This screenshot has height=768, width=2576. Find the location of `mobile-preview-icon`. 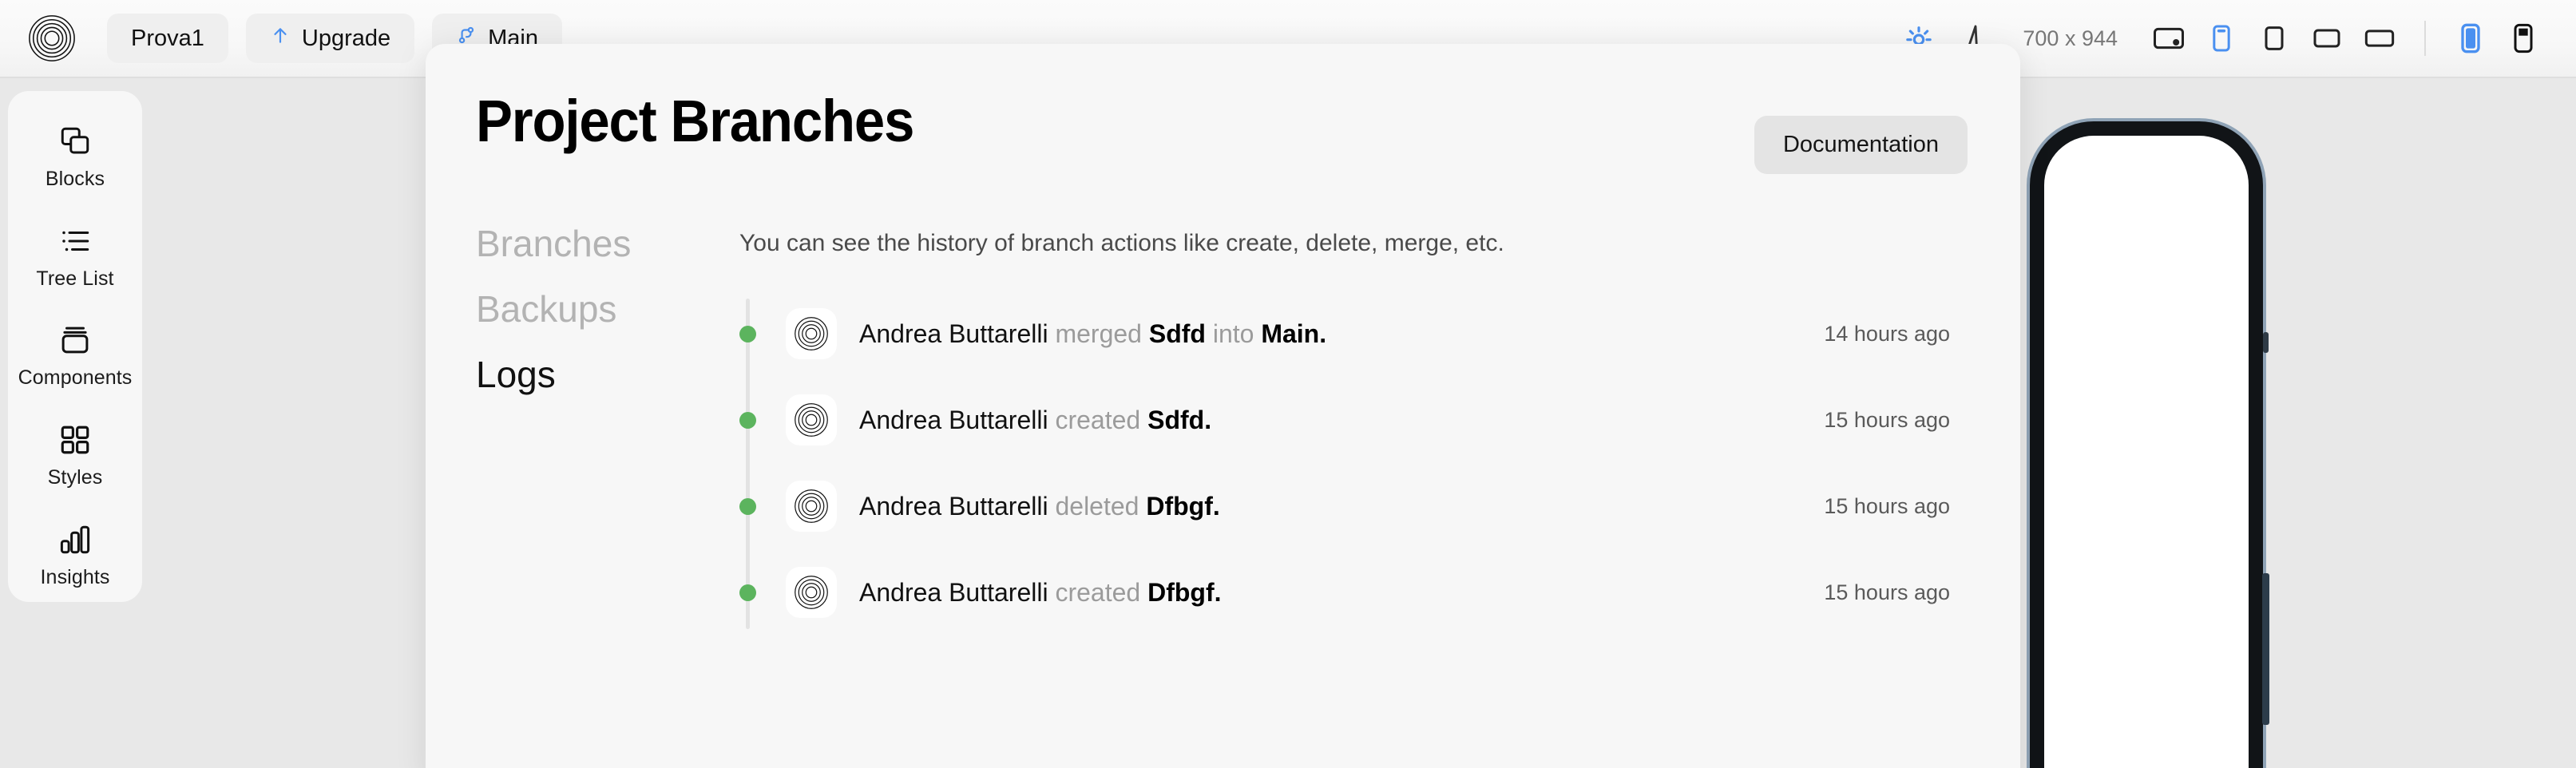

mobile-preview-icon is located at coordinates (2471, 38).